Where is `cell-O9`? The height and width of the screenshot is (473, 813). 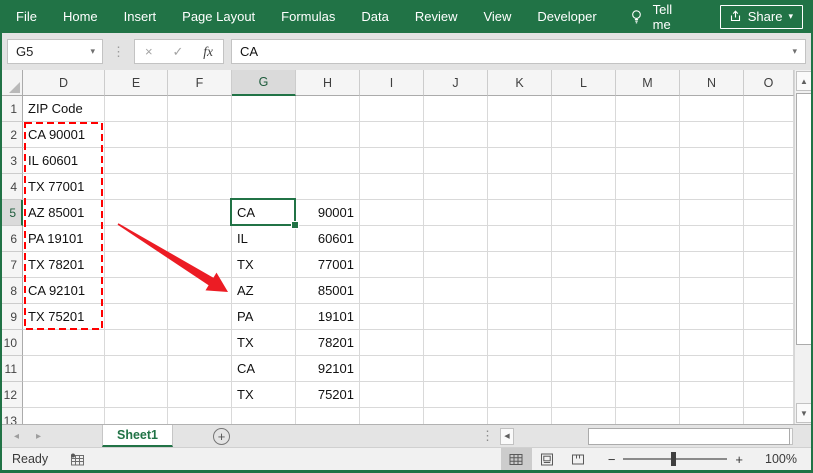
cell-O9 is located at coordinates (769, 317).